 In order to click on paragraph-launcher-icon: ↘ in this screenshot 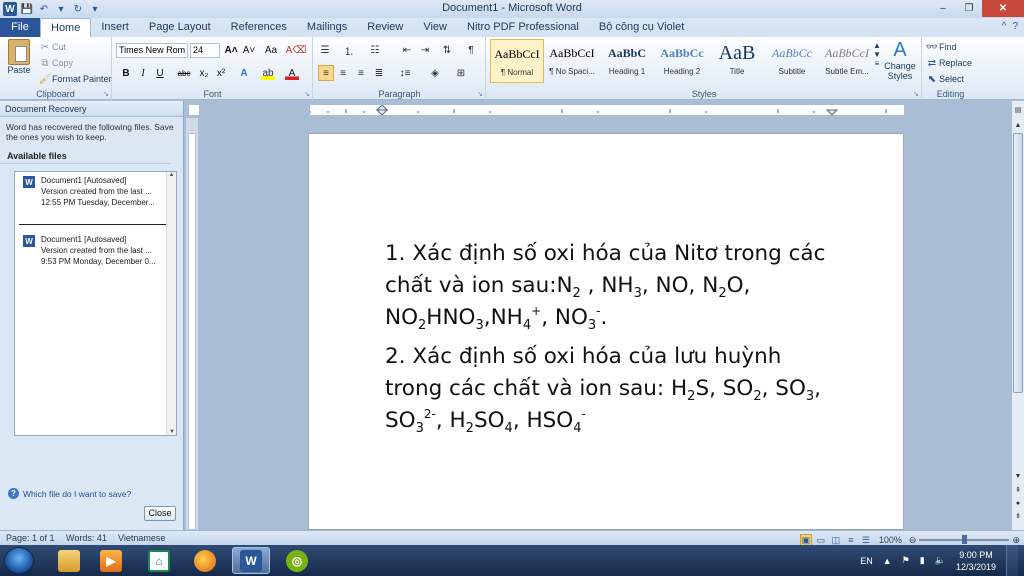, I will do `click(480, 94)`.